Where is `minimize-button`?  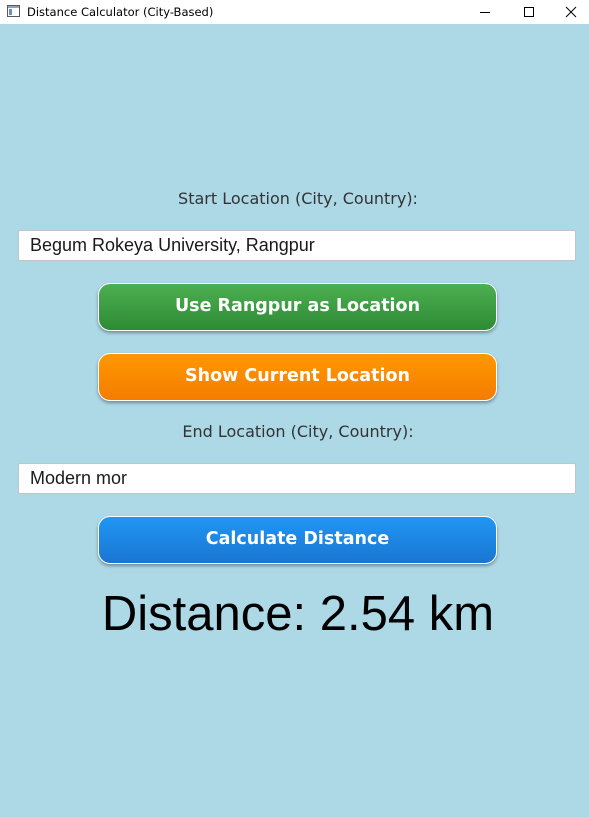 minimize-button is located at coordinates (485, 12).